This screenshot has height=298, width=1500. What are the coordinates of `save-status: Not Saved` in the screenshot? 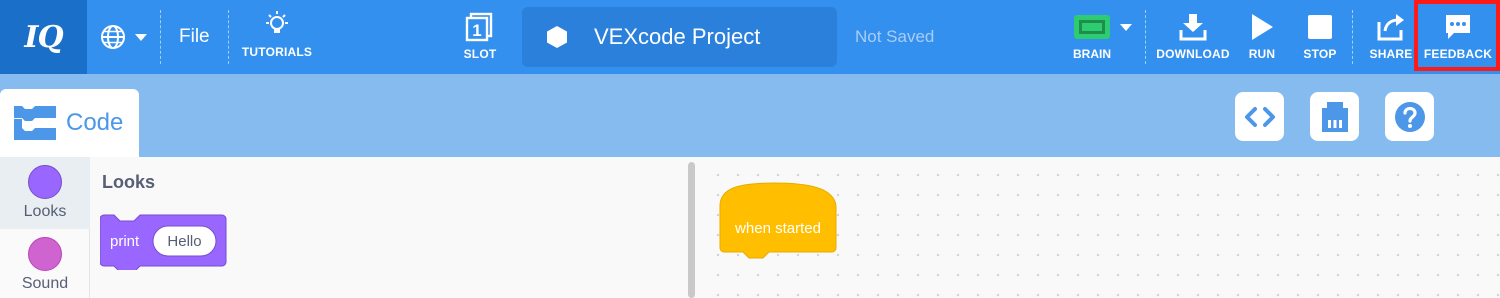 It's located at (895, 36).